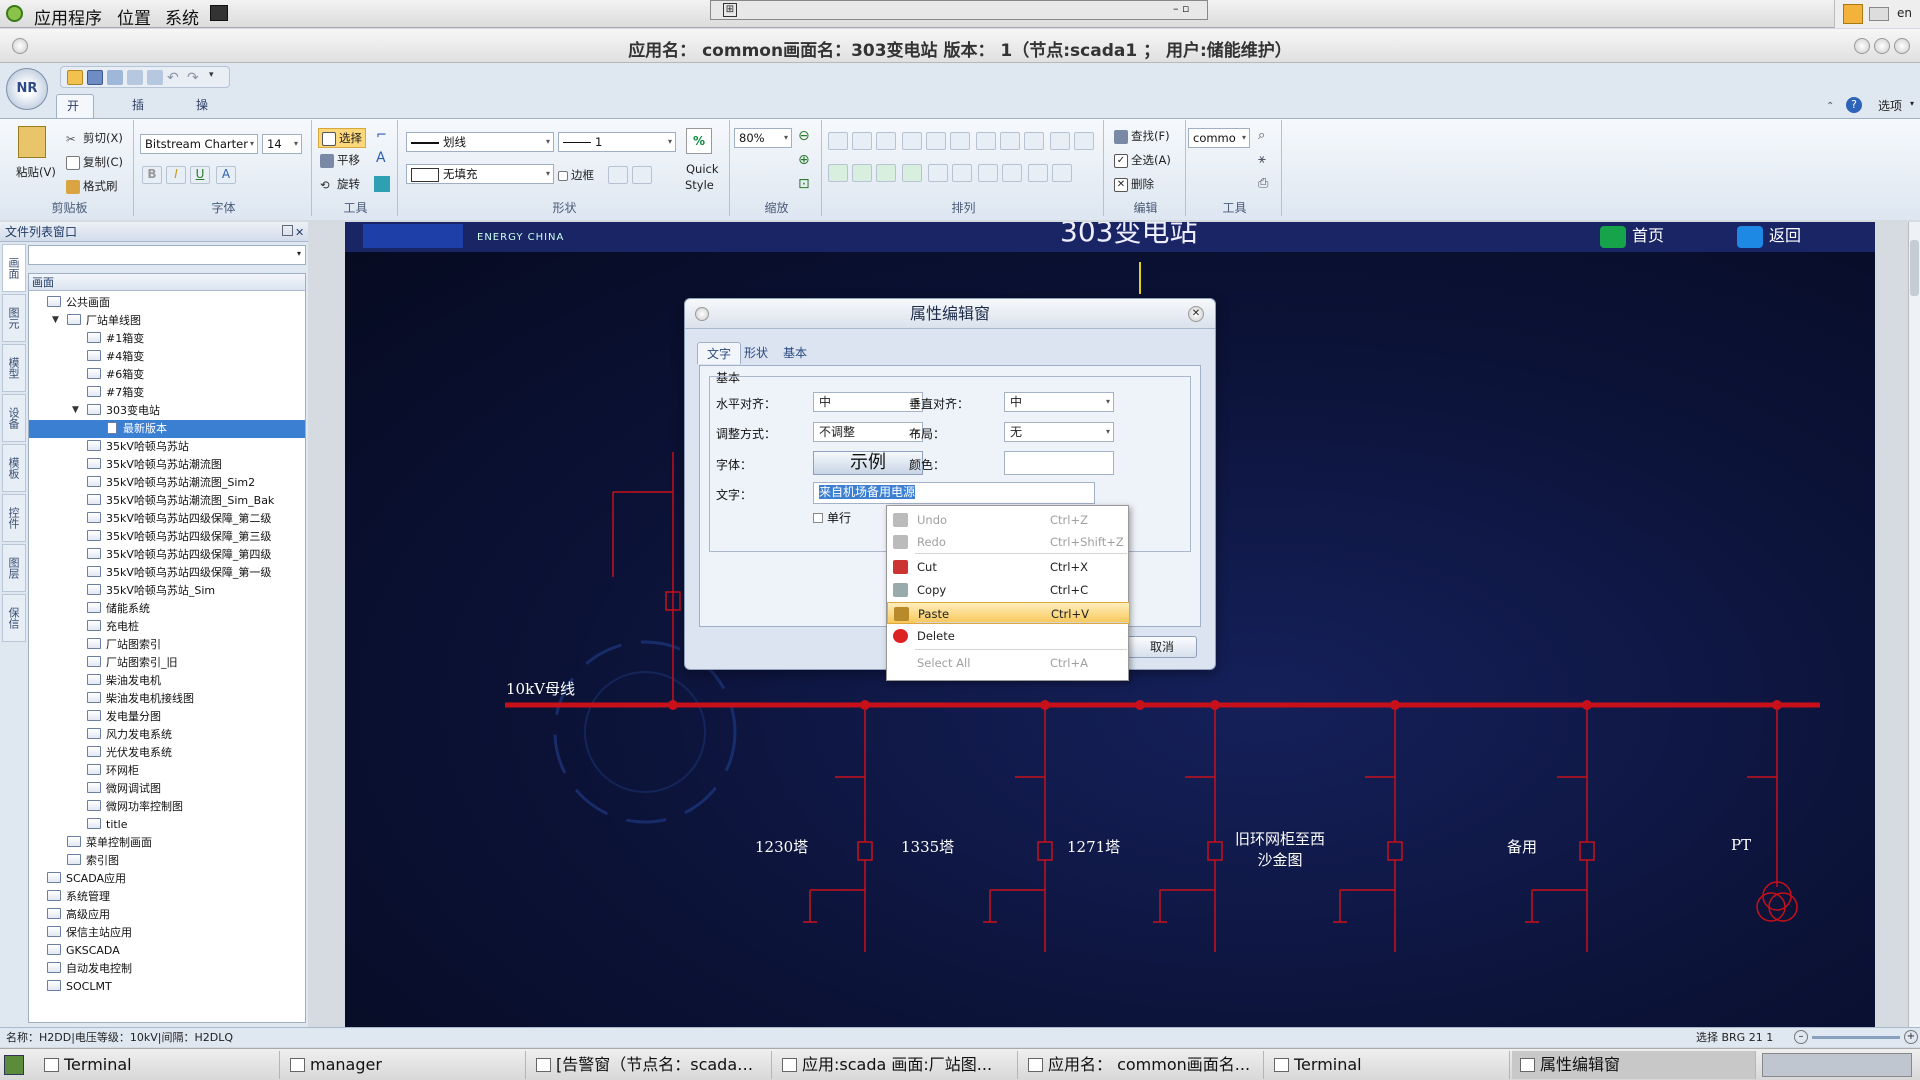  I want to click on menu-item-redo: Redo Ctrl+Shift+Z, so click(1008, 542).